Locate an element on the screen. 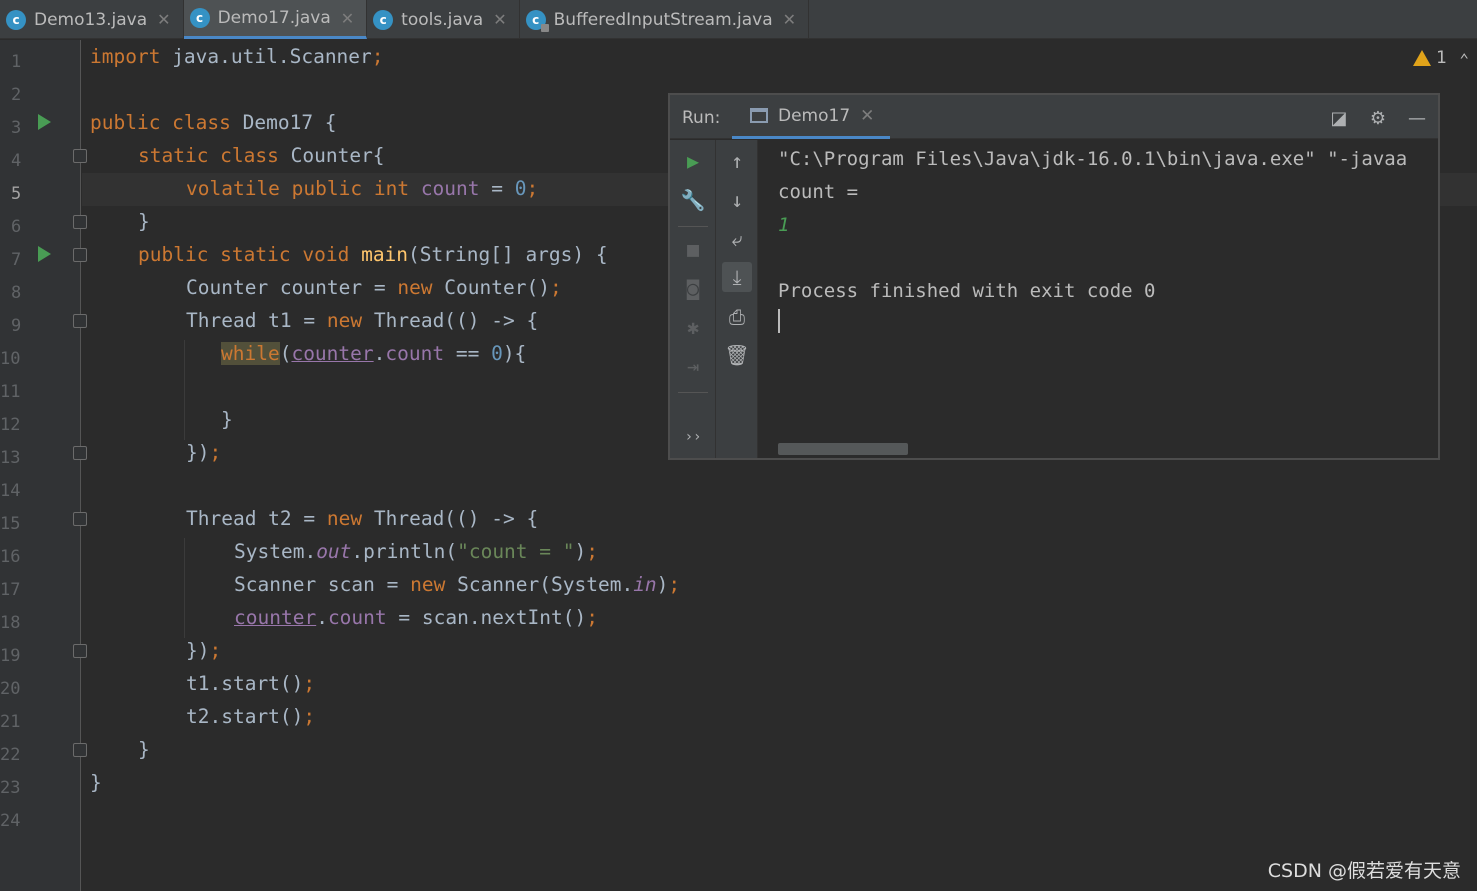 The height and width of the screenshot is (891, 1477). chevron-up-icon: ⌃ is located at coordinates (1464, 59).